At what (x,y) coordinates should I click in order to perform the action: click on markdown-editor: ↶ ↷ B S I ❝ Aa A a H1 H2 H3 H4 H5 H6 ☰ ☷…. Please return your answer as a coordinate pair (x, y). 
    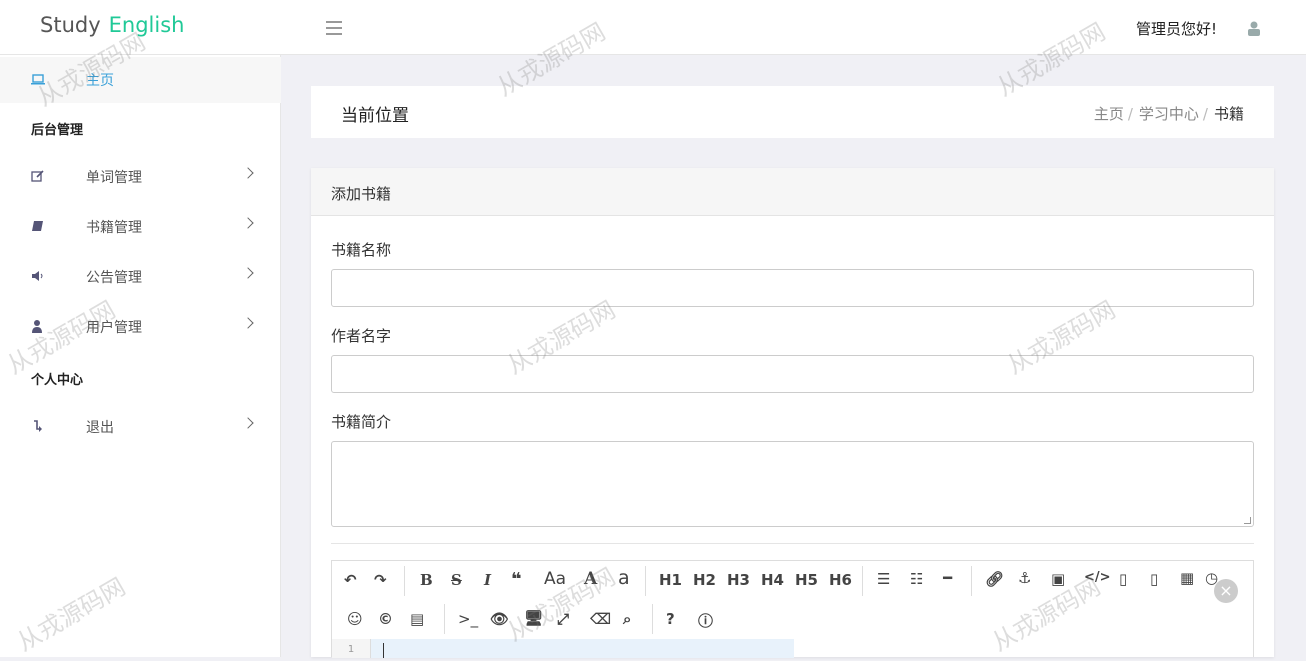
    Looking at the image, I should click on (792, 609).